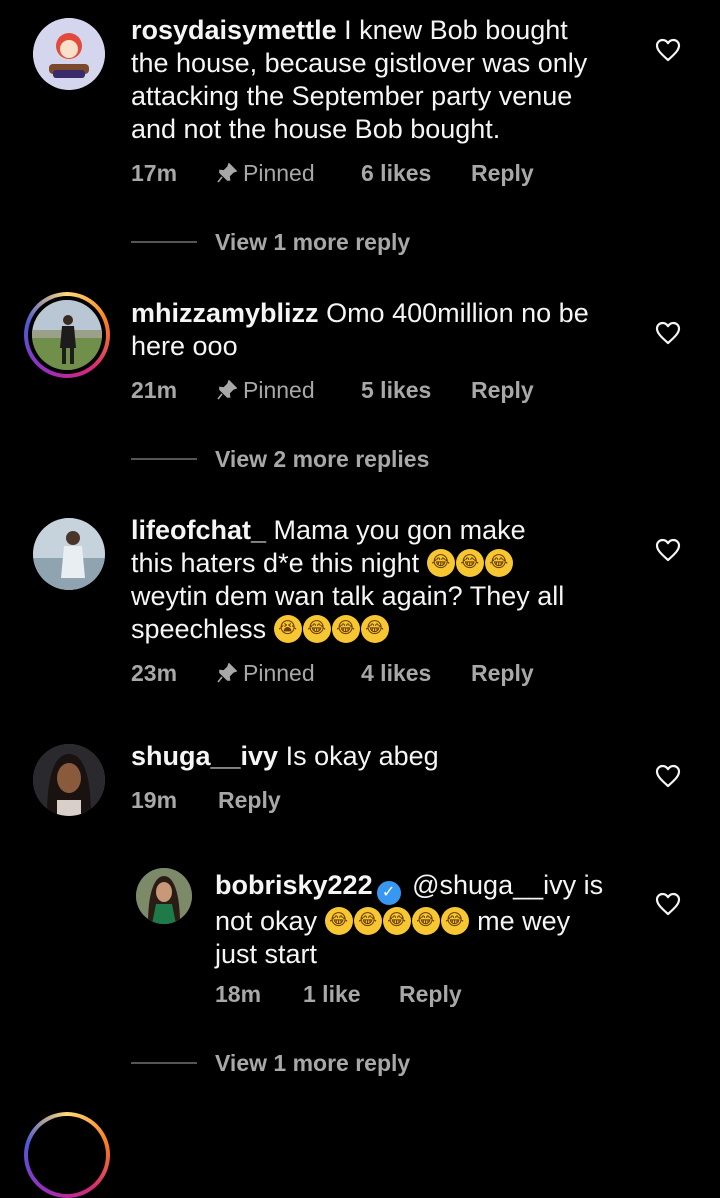  What do you see at coordinates (225, 313) in the screenshot?
I see `comment-username: mhizzamyblizz` at bounding box center [225, 313].